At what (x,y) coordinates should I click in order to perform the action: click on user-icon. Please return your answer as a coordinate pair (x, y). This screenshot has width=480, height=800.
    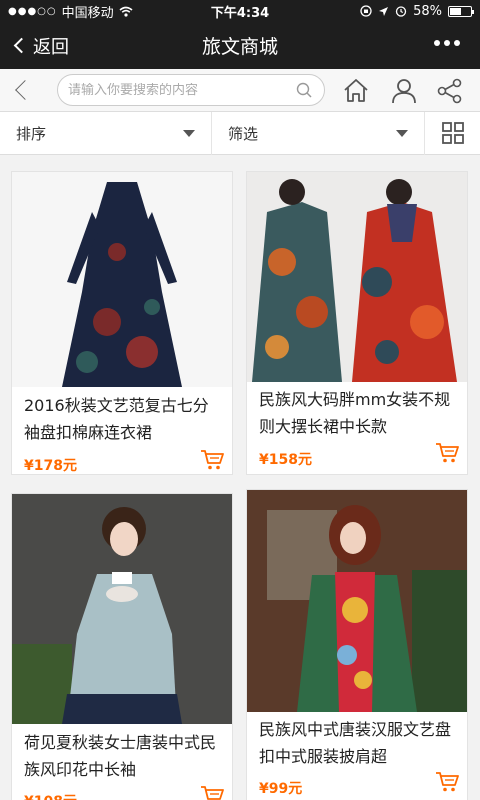
    Looking at the image, I should click on (404, 91).